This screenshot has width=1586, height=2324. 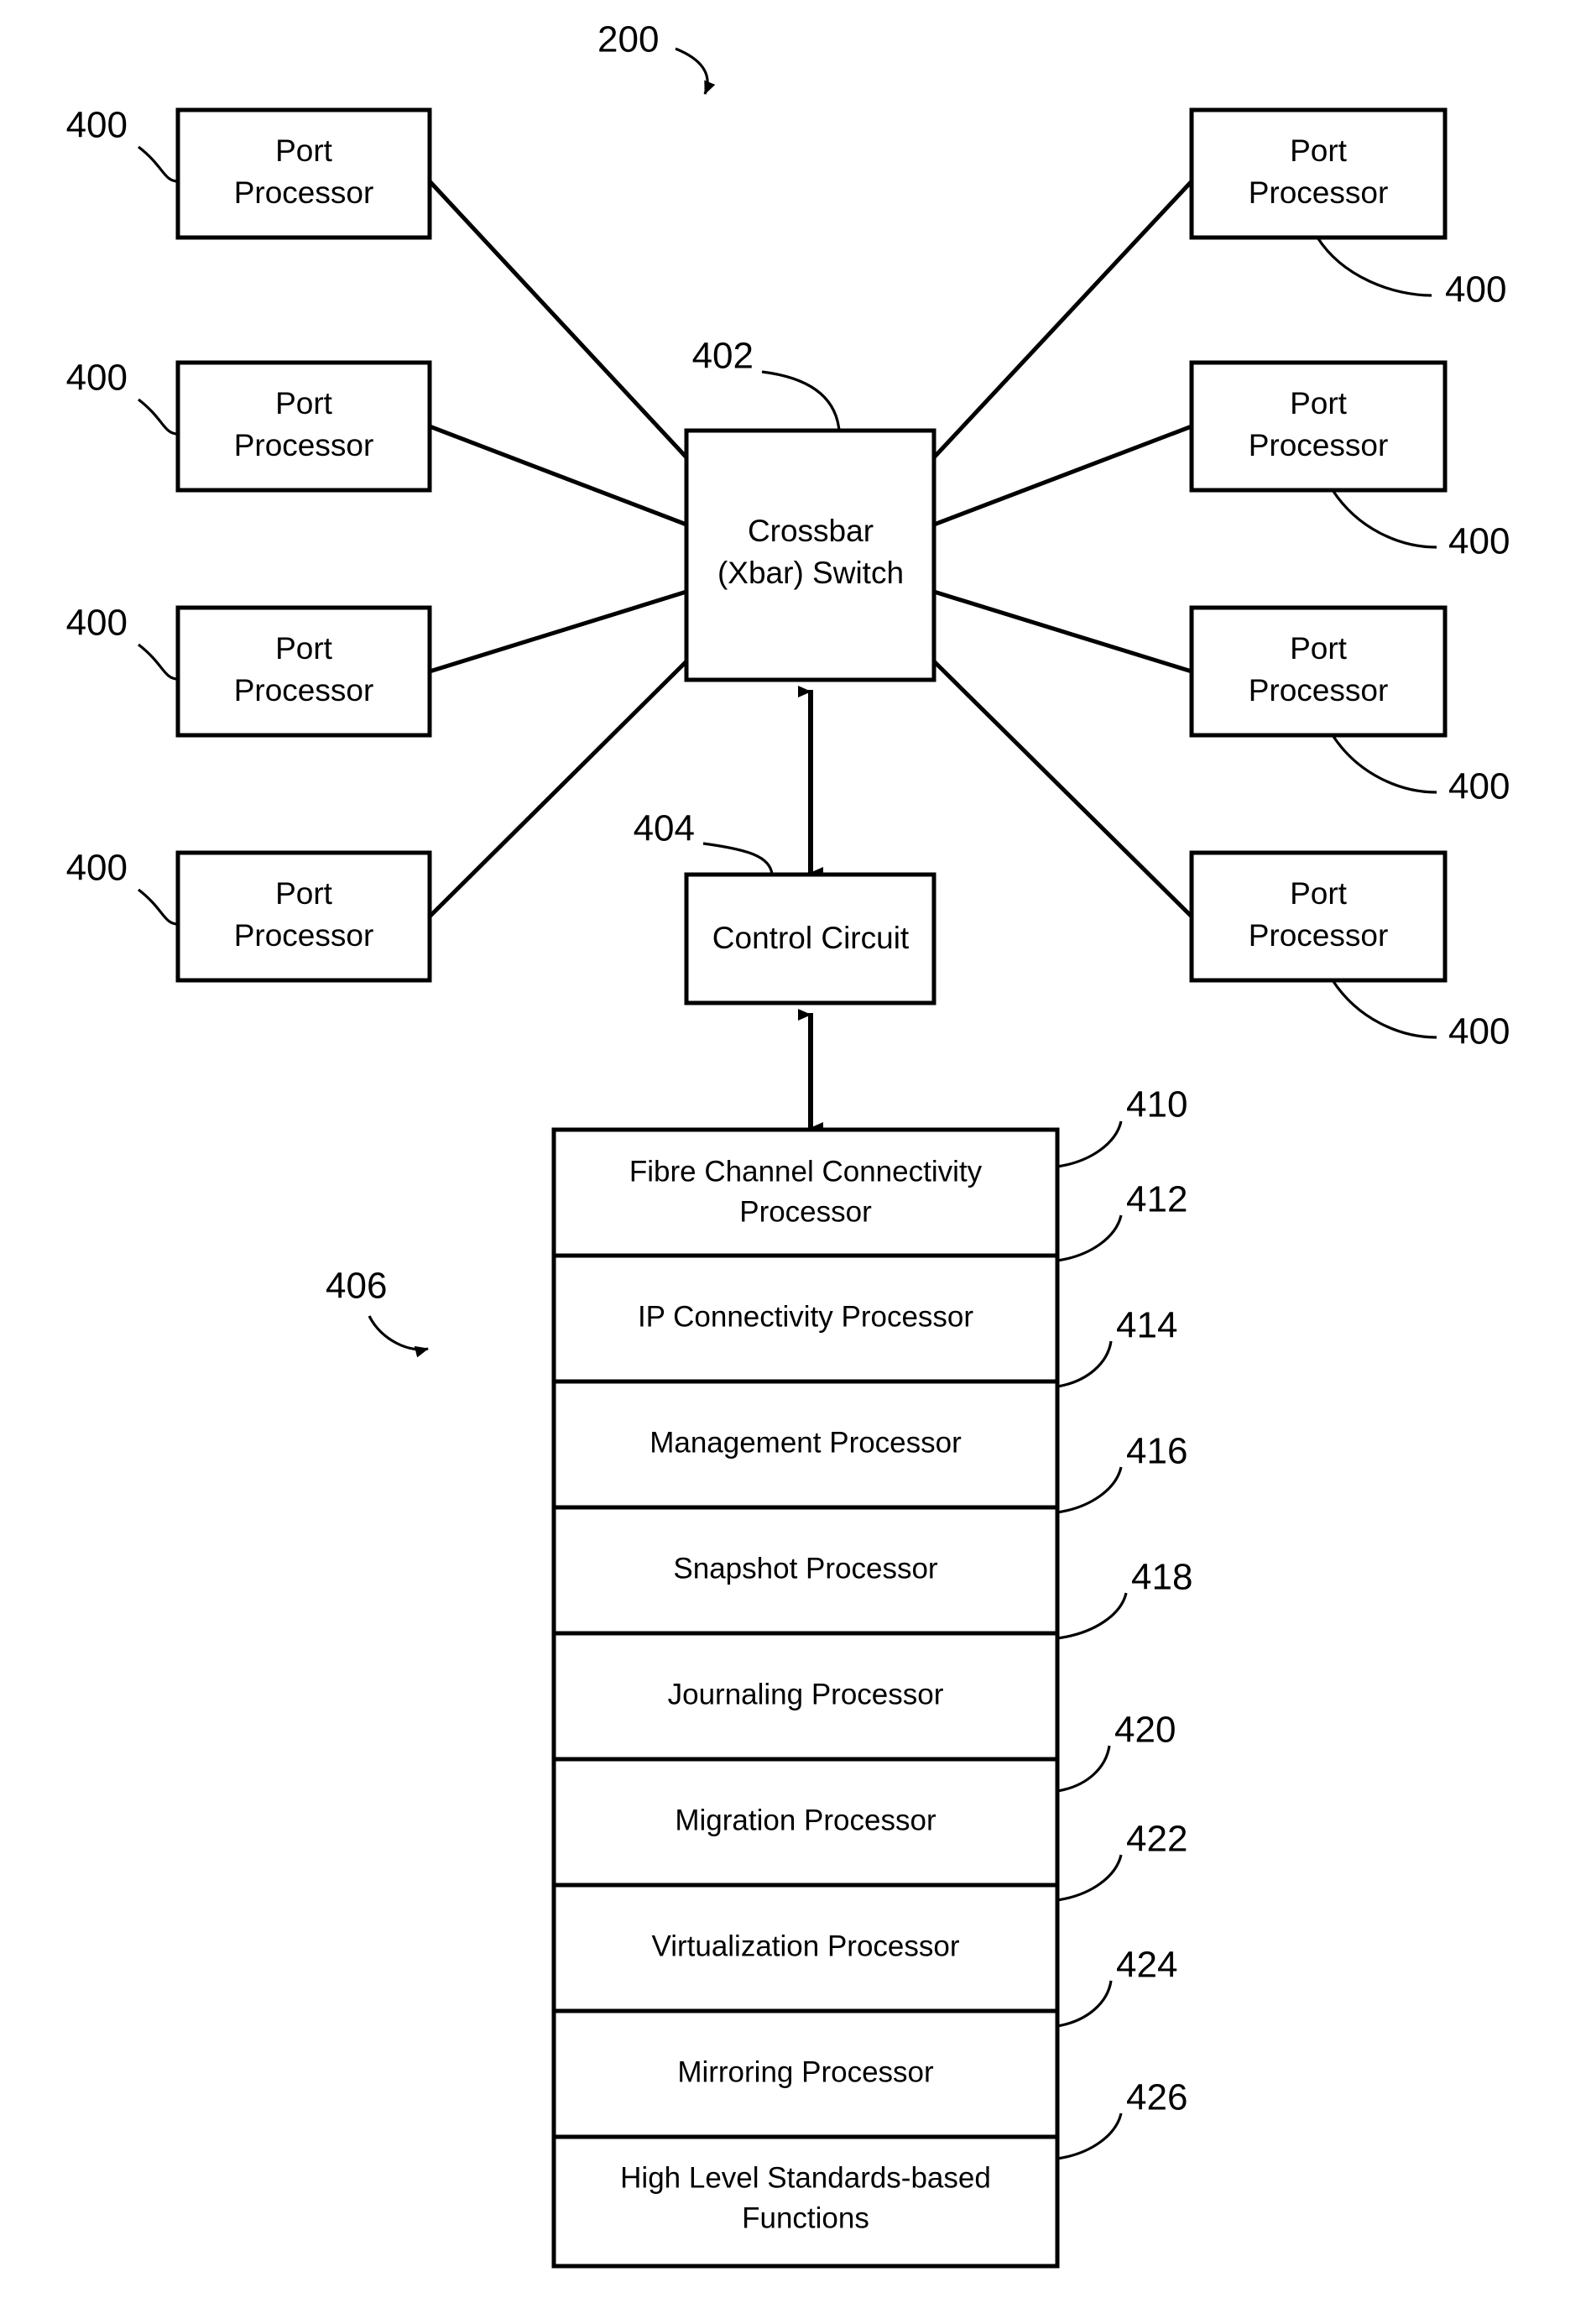 What do you see at coordinates (1157, 1451) in the screenshot?
I see `reference-number-416: 416` at bounding box center [1157, 1451].